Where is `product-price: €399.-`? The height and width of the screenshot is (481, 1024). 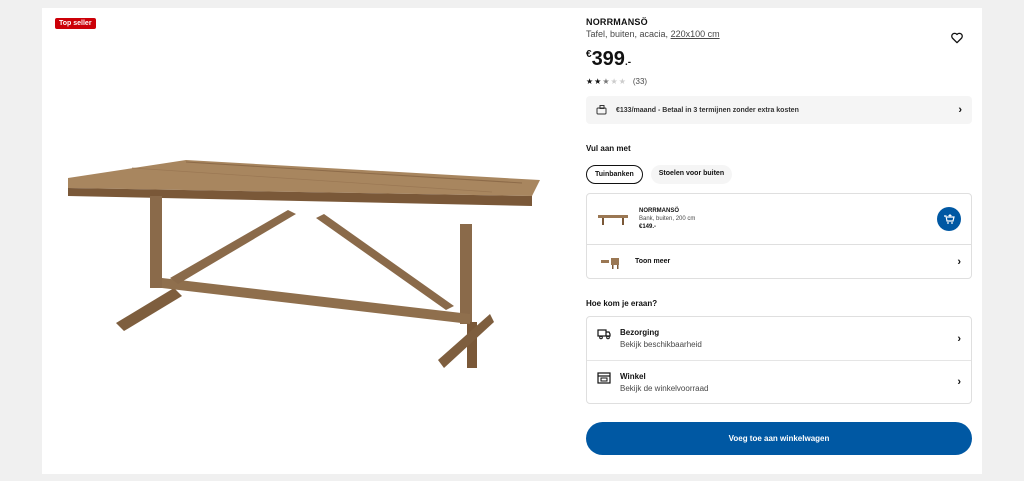
product-price: €399.- is located at coordinates (779, 59).